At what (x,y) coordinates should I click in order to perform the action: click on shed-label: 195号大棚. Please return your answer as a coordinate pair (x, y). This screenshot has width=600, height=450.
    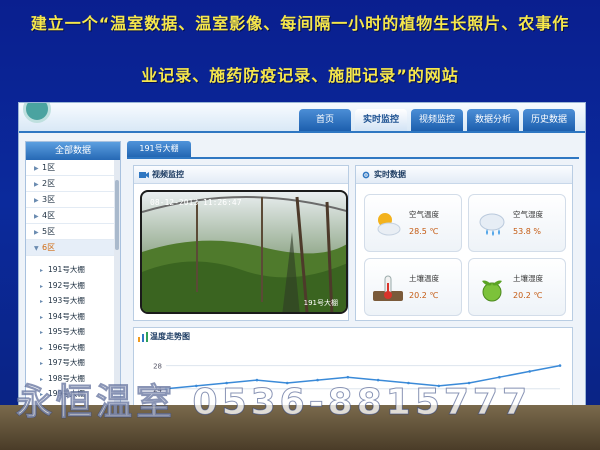
    Looking at the image, I should click on (66, 331).